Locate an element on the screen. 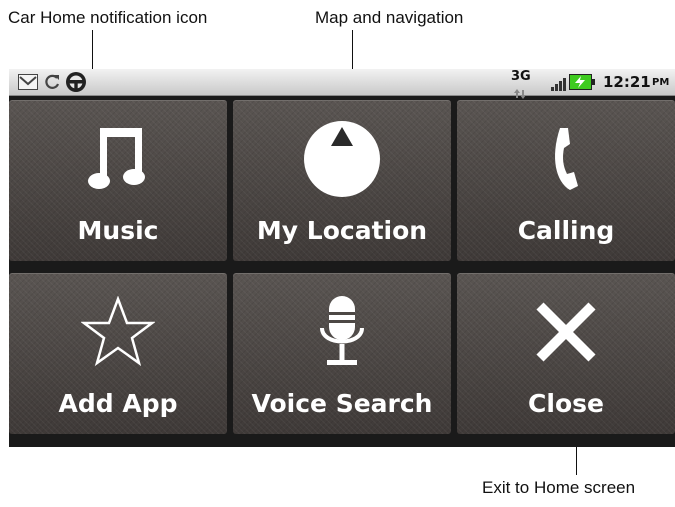 The image size is (675, 507). microphone-icon is located at coordinates (342, 332).